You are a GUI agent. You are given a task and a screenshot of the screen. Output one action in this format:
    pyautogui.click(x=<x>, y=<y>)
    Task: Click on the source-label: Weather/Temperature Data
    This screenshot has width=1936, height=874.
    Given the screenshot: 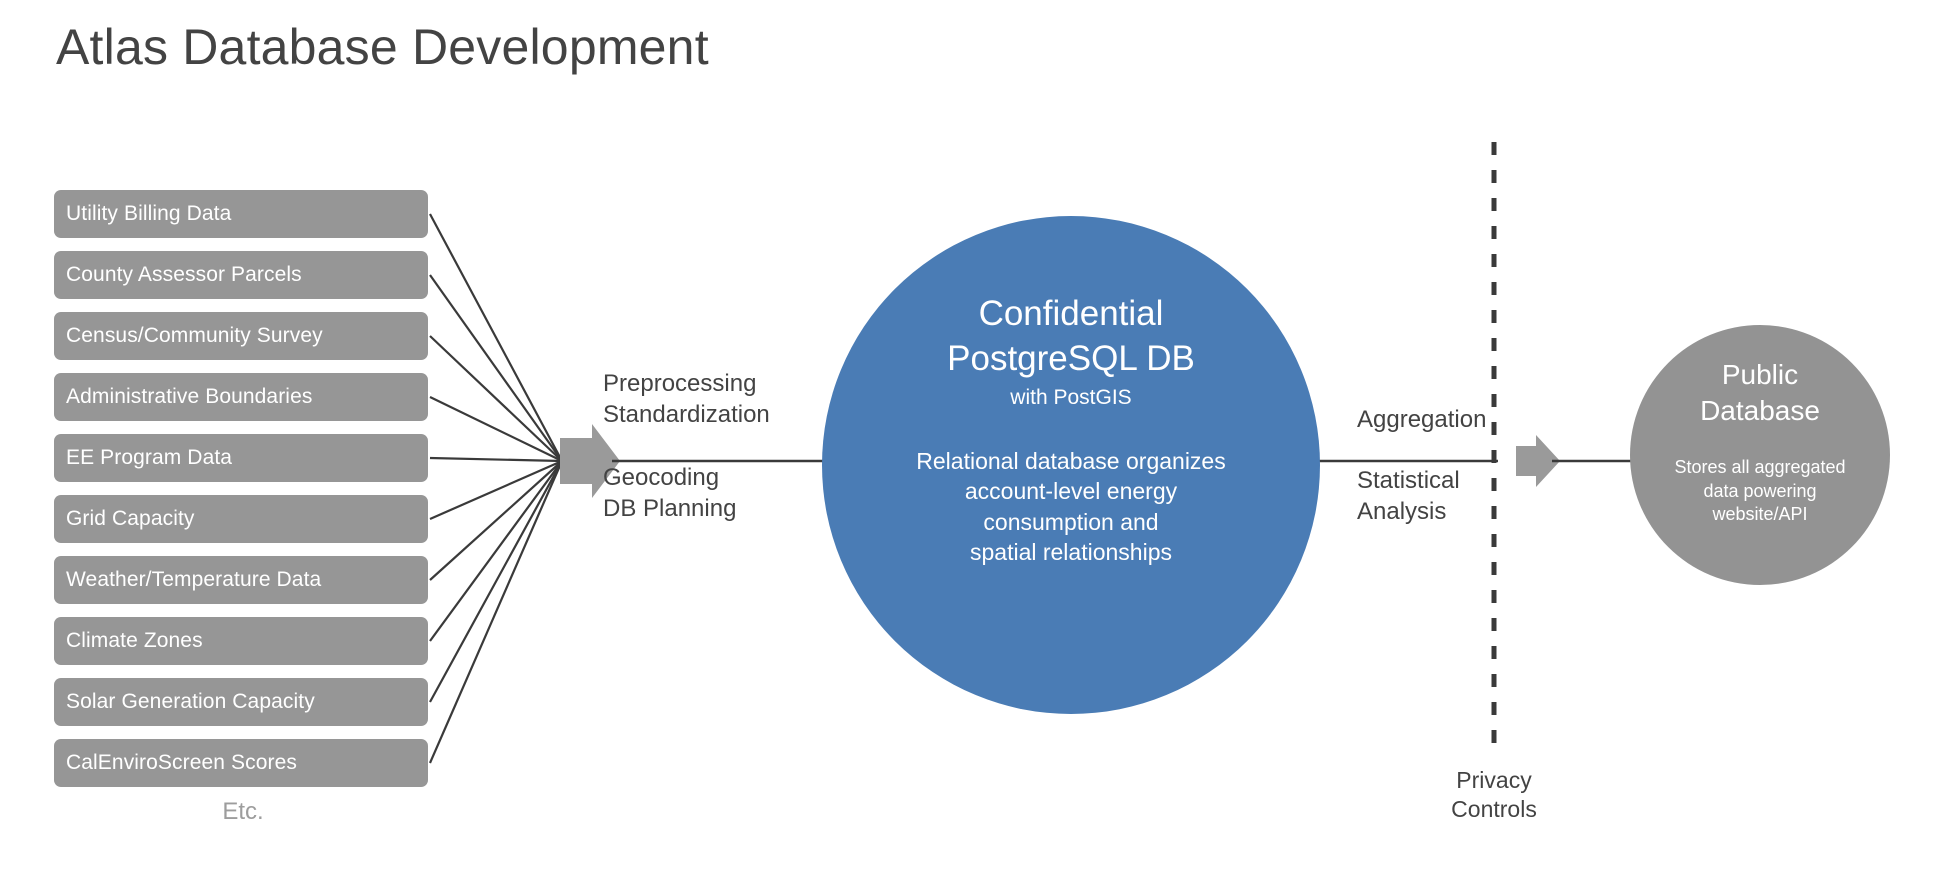 What is the action you would take?
    pyautogui.click(x=194, y=579)
    